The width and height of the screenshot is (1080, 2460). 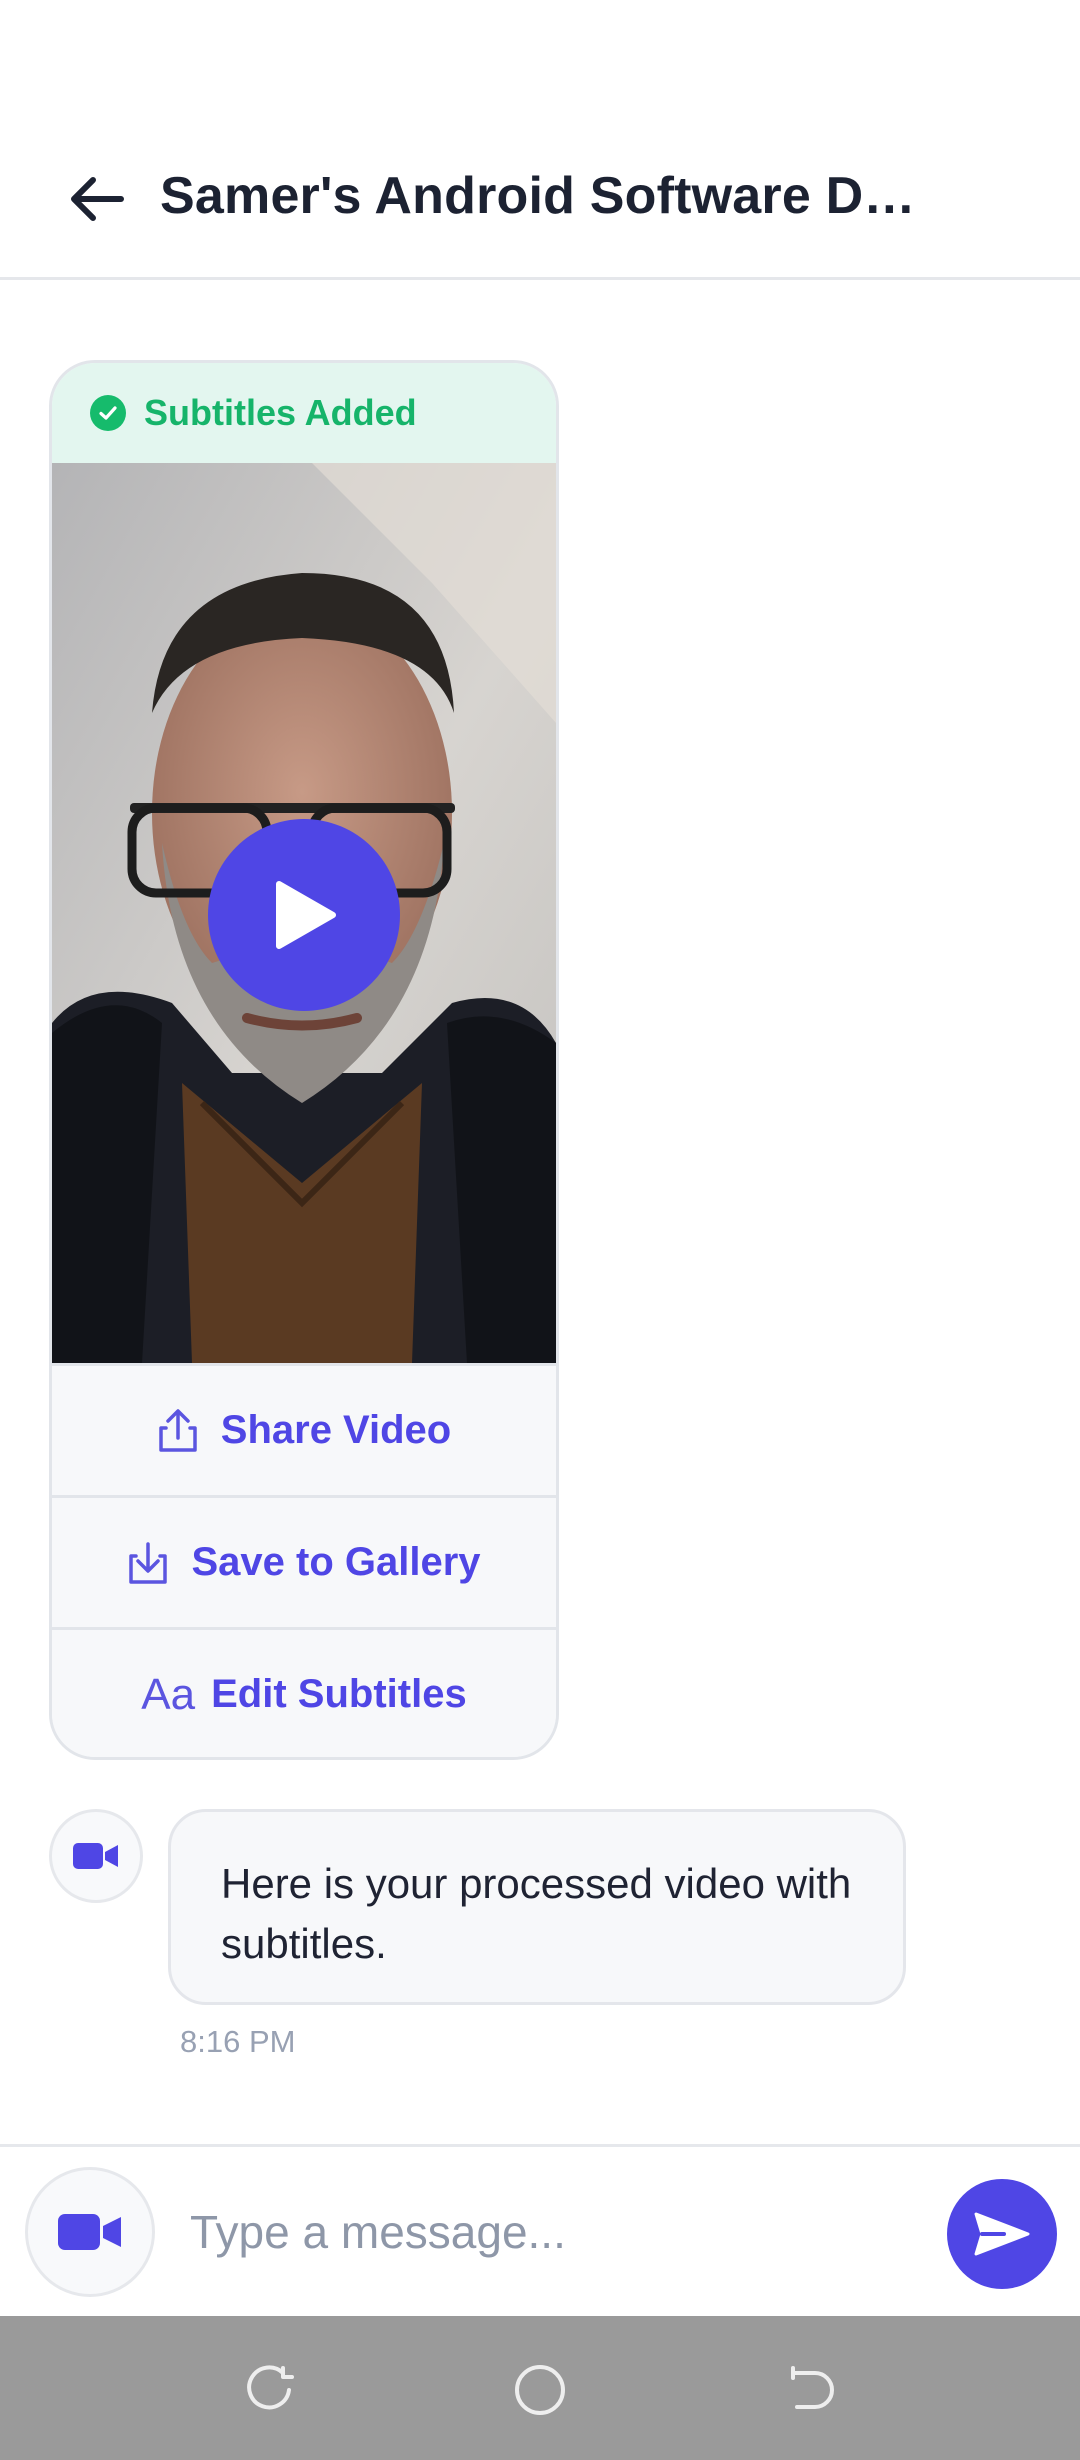 I want to click on share-video-button: Share Video, so click(x=304, y=1429).